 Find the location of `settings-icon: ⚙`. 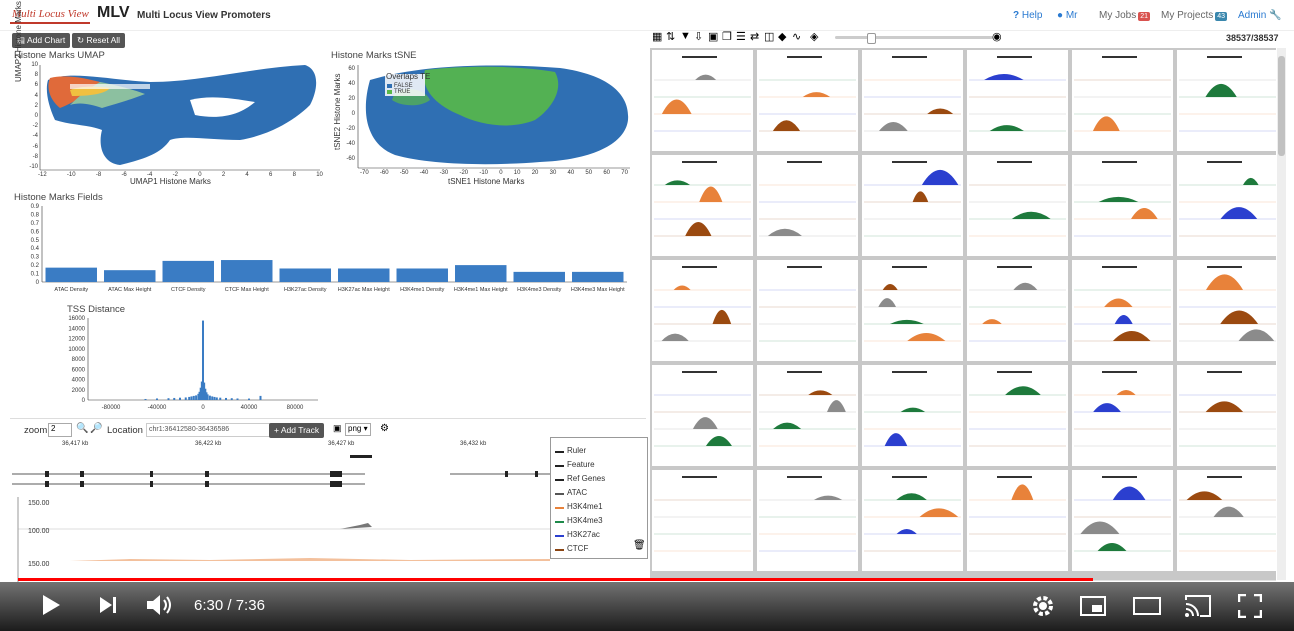

settings-icon: ⚙ is located at coordinates (384, 428).